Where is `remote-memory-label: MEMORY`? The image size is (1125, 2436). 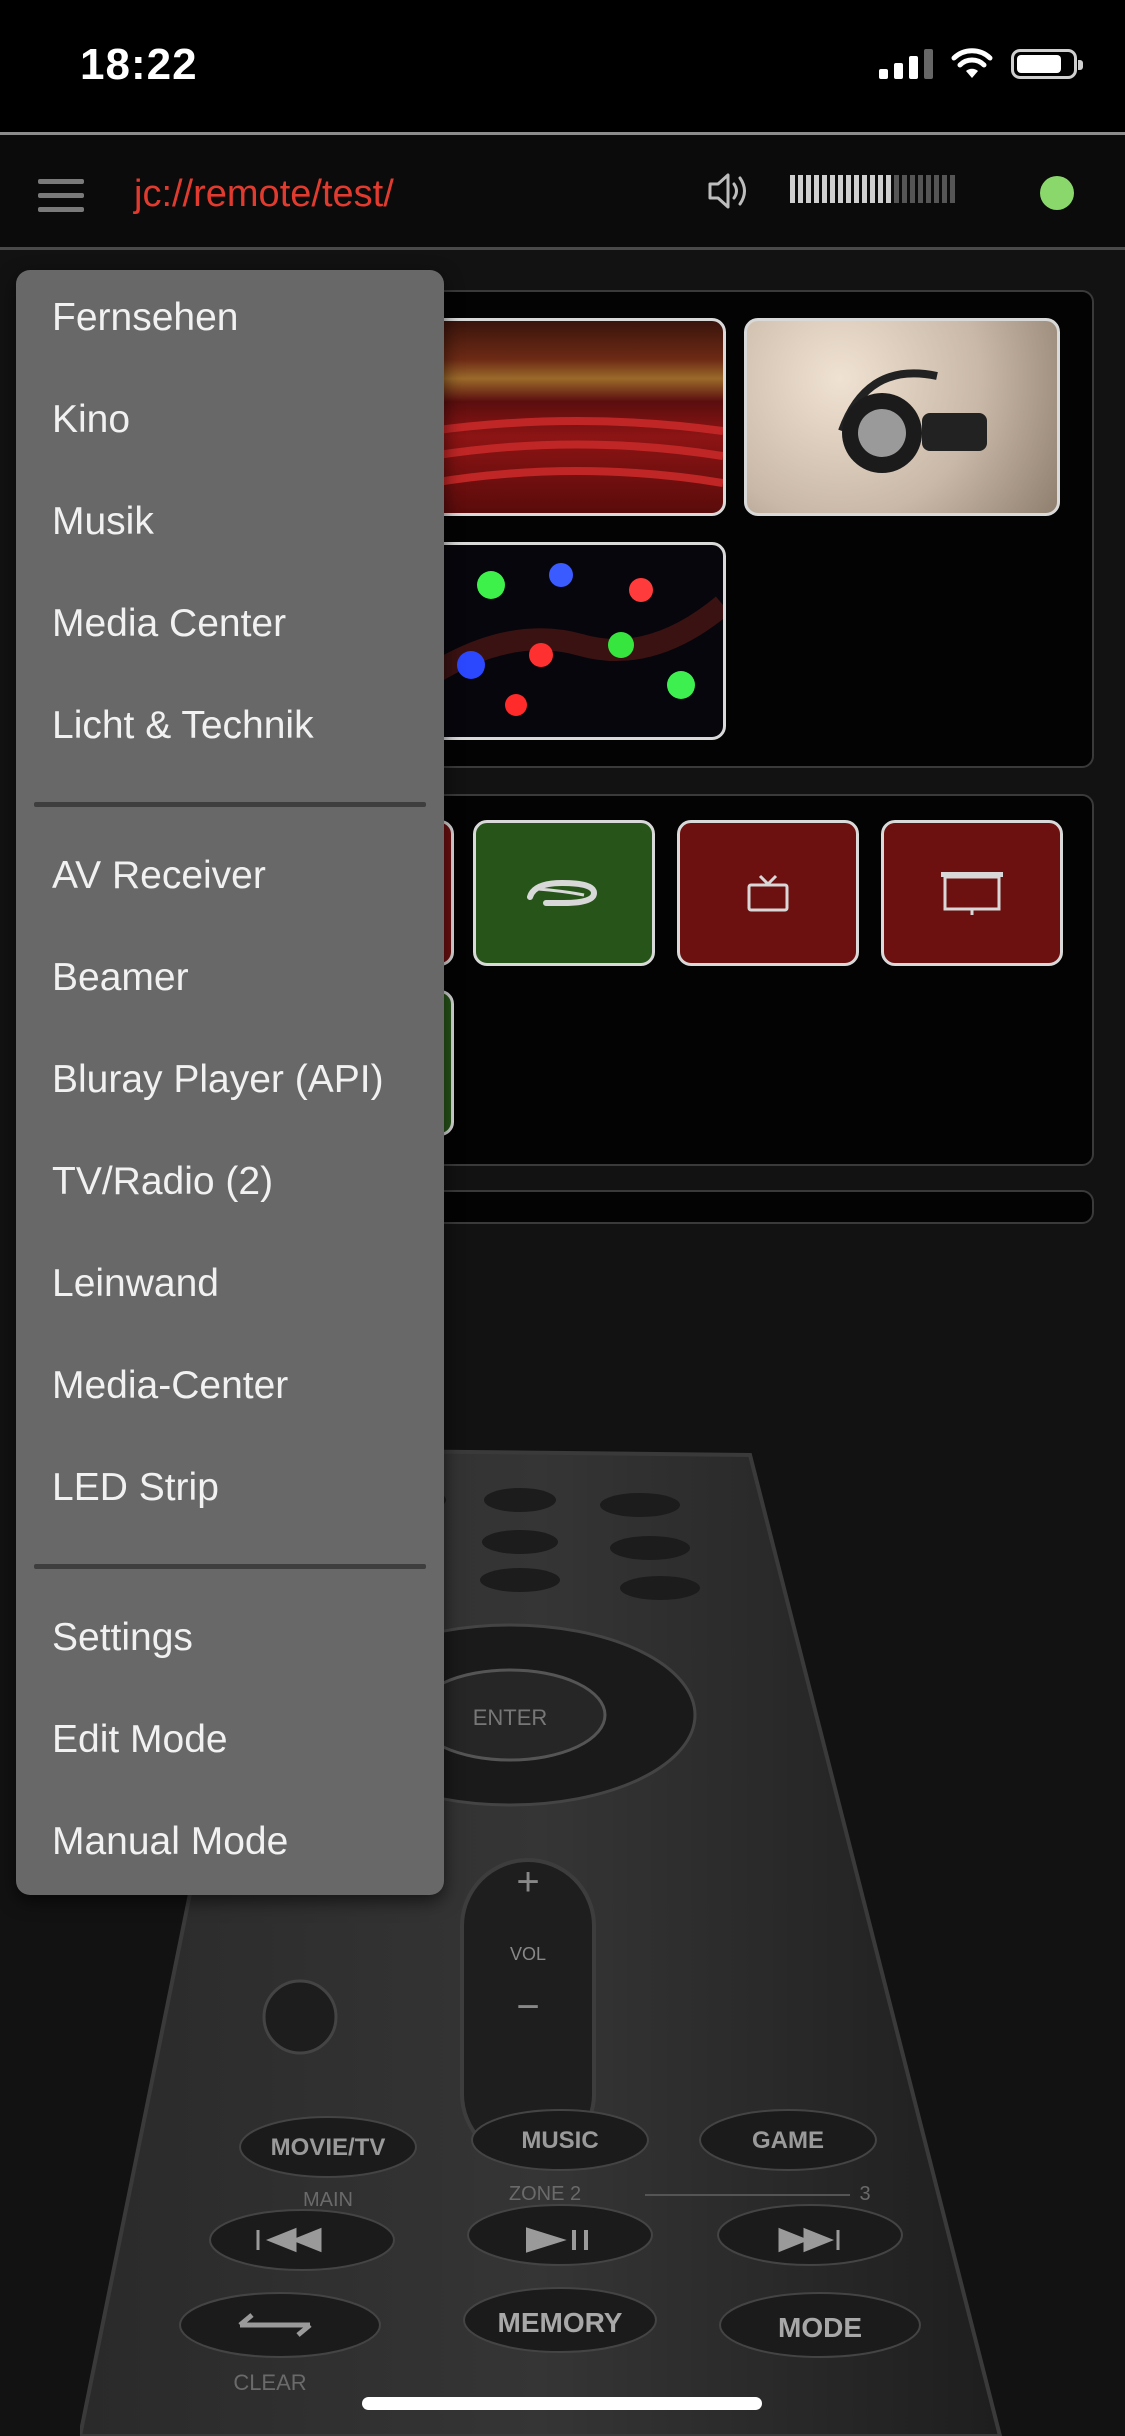
remote-memory-label: MEMORY is located at coordinates (560, 2322).